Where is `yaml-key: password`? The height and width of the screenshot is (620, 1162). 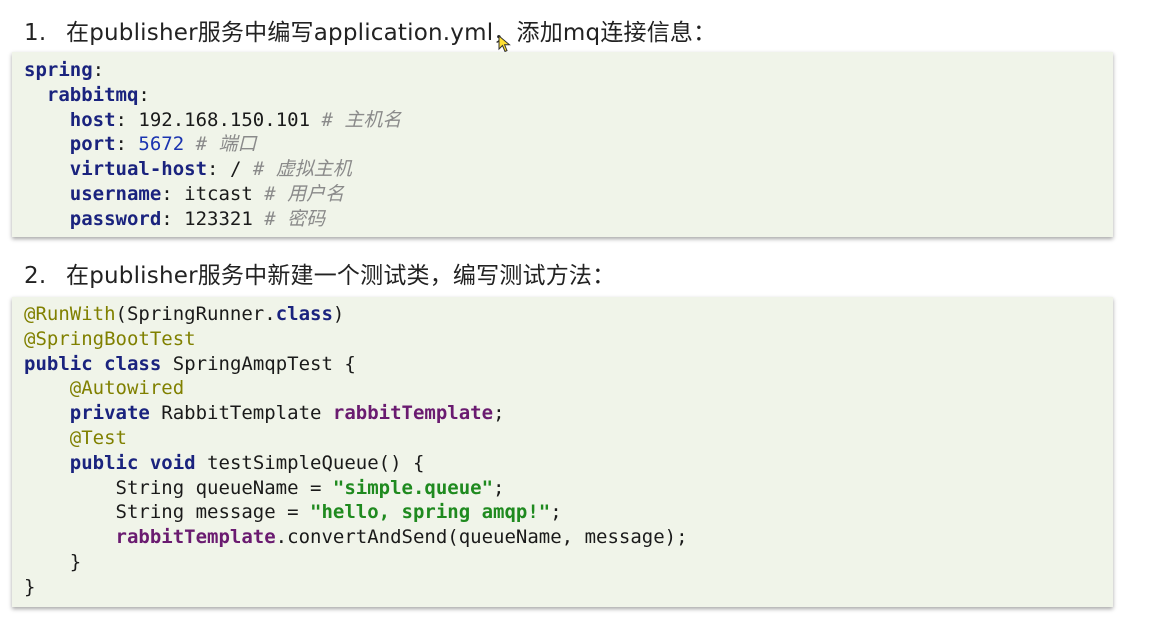
yaml-key: password is located at coordinates (115, 218).